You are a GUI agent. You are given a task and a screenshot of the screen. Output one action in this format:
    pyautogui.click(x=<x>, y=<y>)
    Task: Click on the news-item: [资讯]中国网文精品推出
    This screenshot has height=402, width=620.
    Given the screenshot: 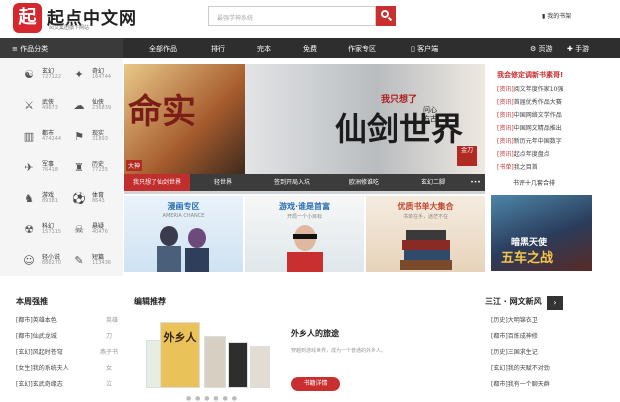 What is the action you would take?
    pyautogui.click(x=529, y=127)
    